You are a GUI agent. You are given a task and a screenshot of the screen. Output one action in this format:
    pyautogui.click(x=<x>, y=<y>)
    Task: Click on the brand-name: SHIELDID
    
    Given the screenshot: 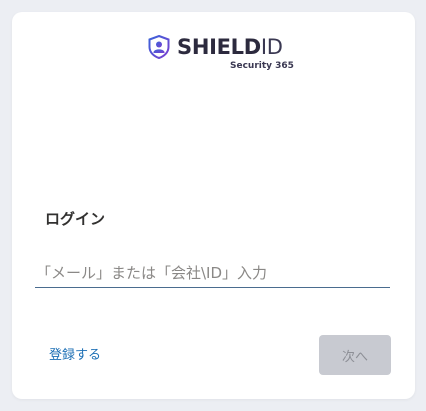 What is the action you would take?
    pyautogui.click(x=230, y=47)
    